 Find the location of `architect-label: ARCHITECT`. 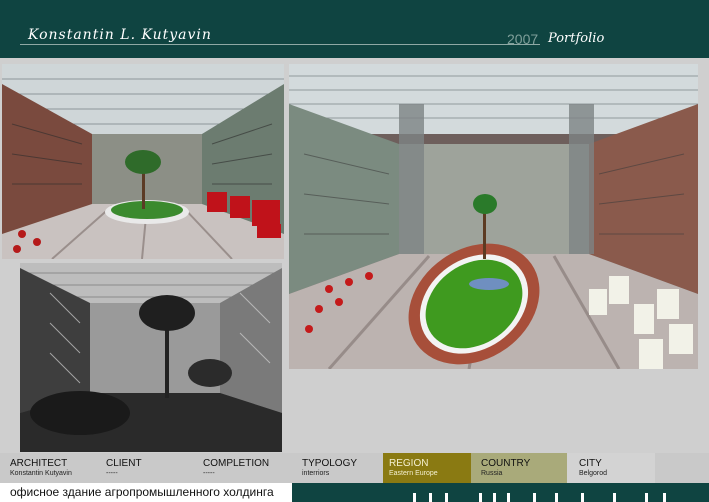

architect-label: ARCHITECT is located at coordinates (39, 463).